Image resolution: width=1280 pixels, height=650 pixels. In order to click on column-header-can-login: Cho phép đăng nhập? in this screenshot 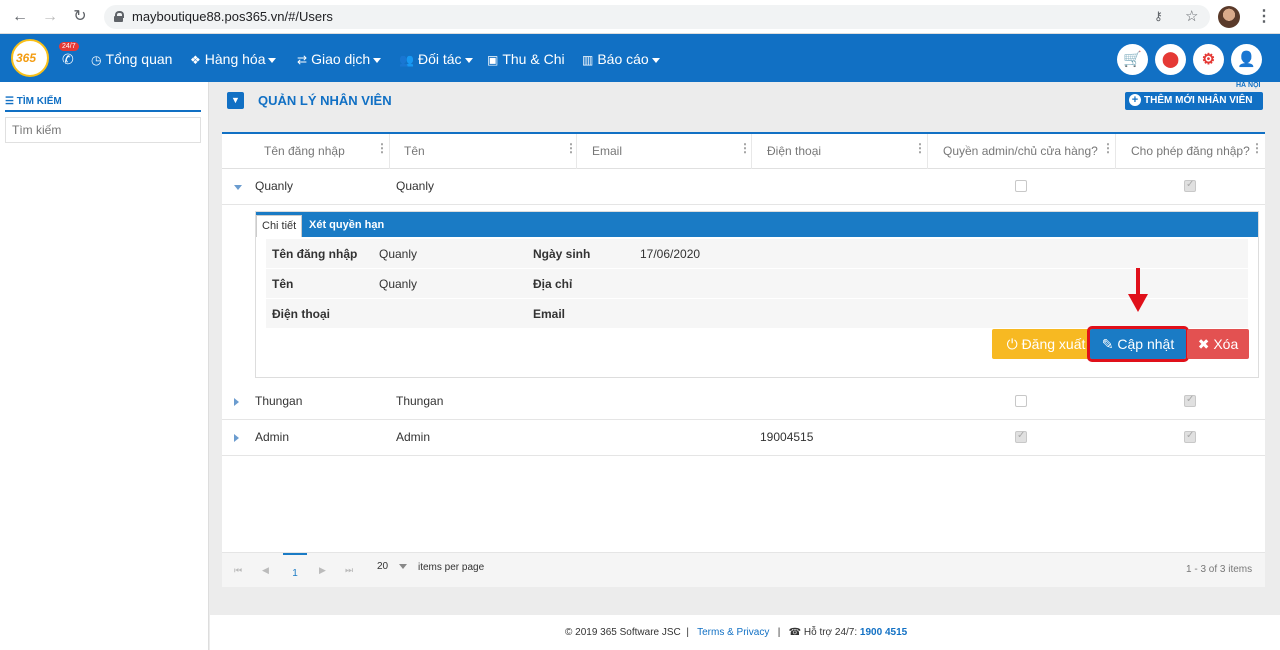, I will do `click(1190, 151)`.